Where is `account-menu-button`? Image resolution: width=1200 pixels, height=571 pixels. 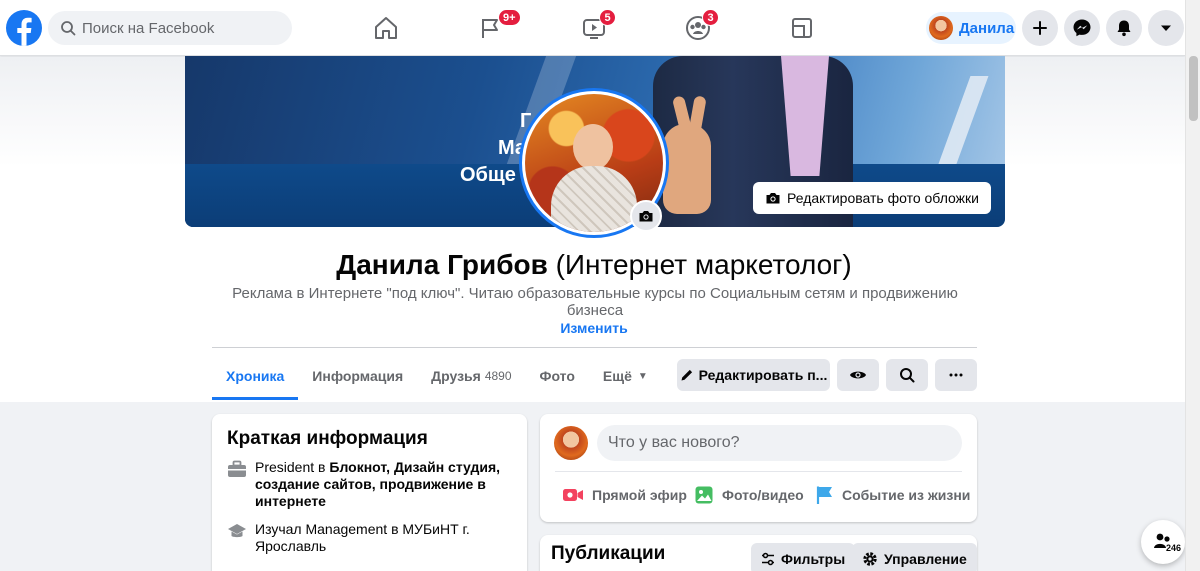
account-menu-button is located at coordinates (1166, 28).